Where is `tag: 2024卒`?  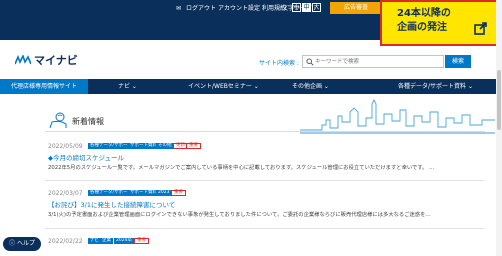
tag: 2024卒 is located at coordinates (124, 241).